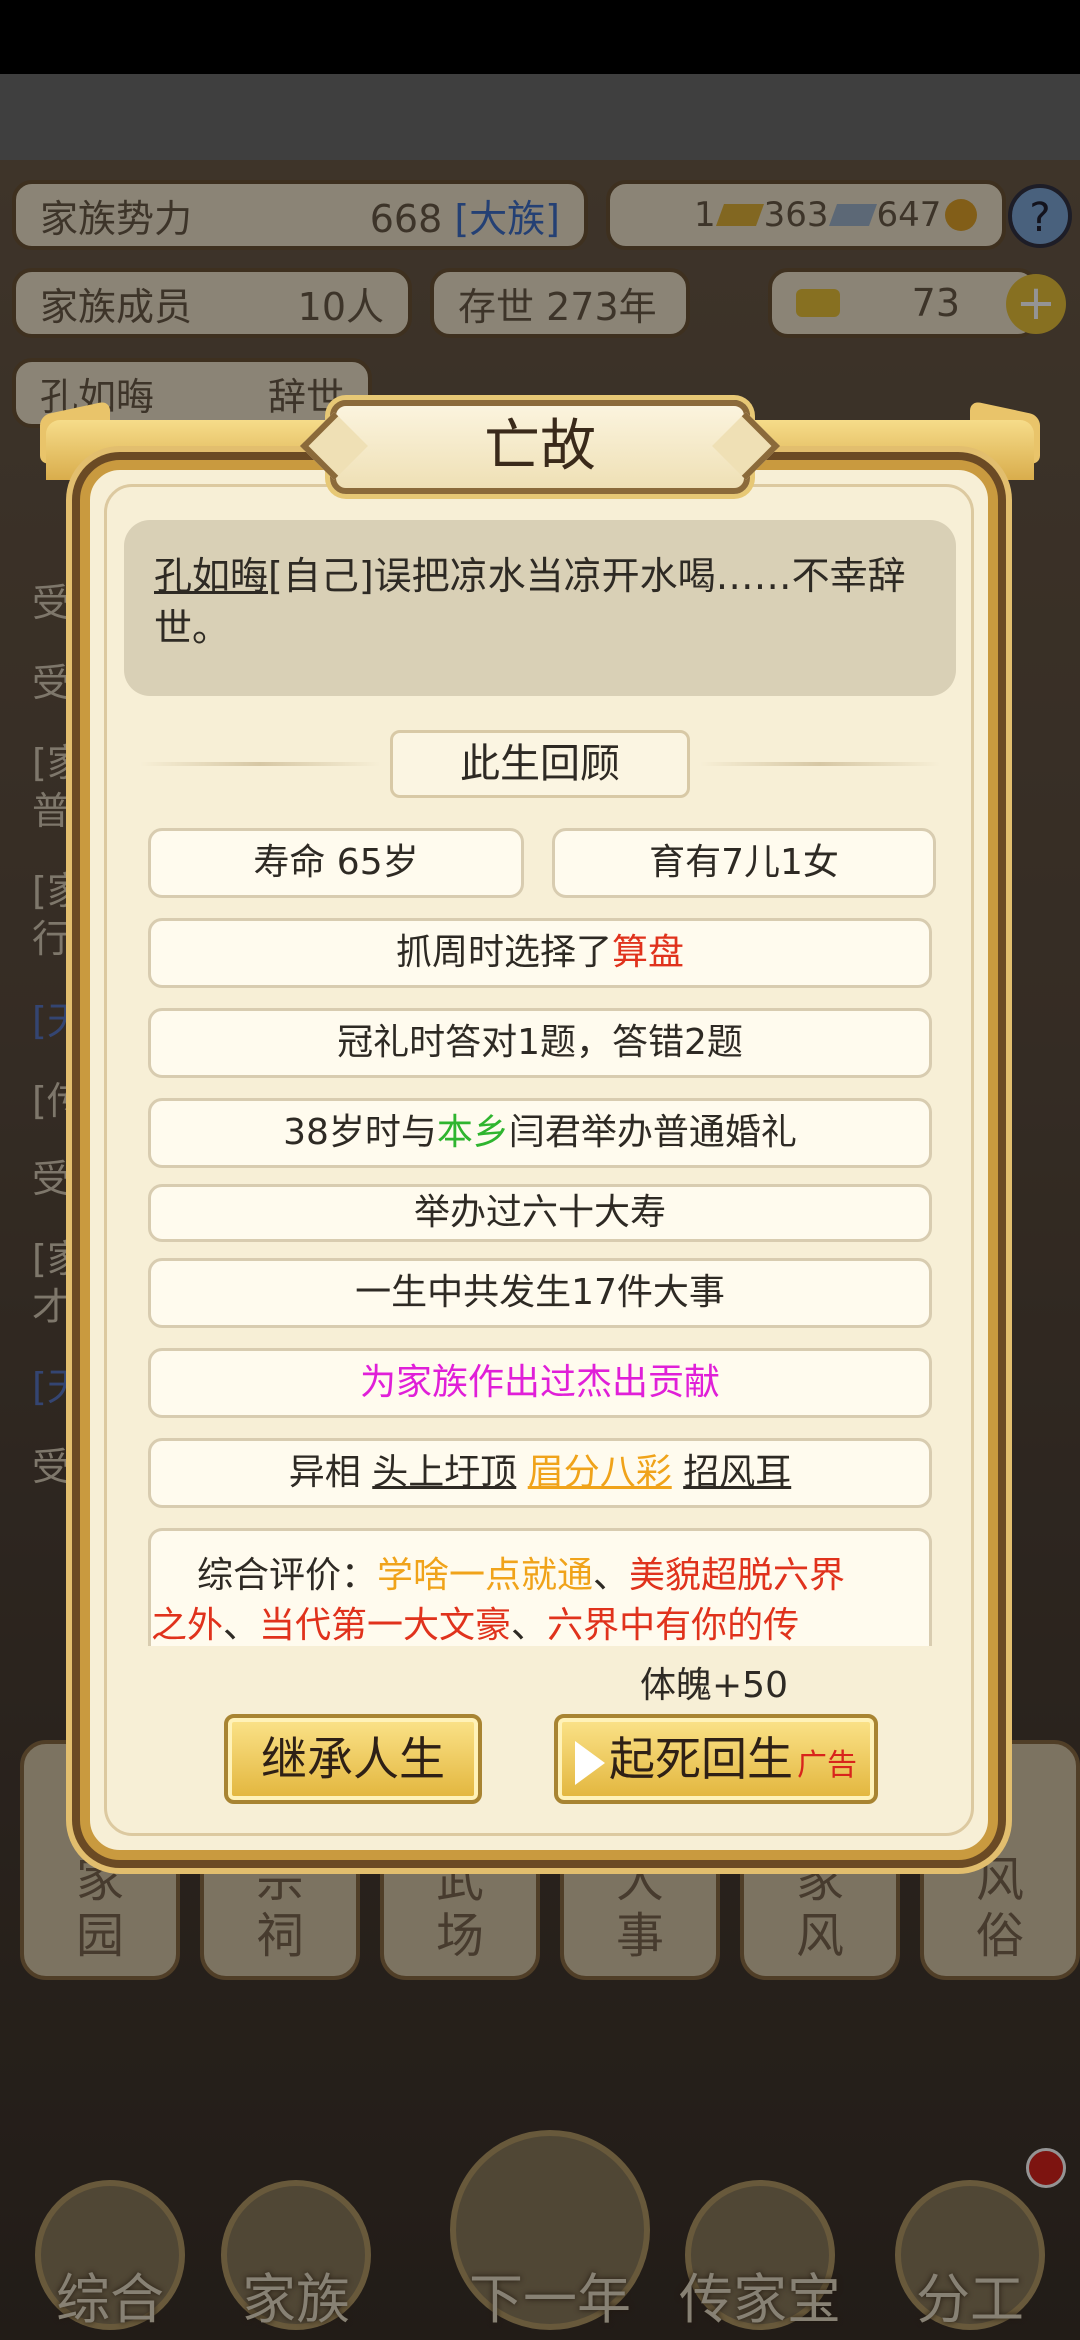 The height and width of the screenshot is (2340, 1080). Describe the element at coordinates (744, 863) in the screenshot. I see `children-row: 育有7儿1女` at that location.